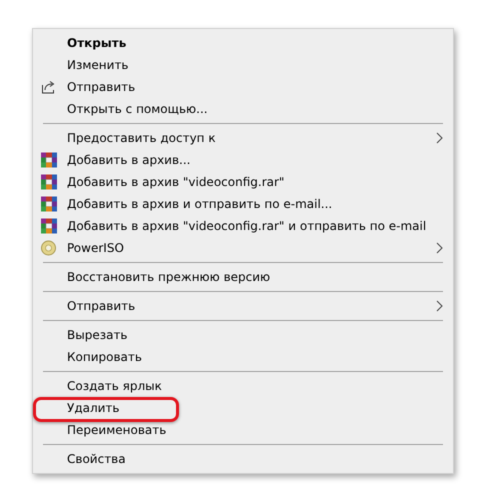 The image size is (486, 504). What do you see at coordinates (48, 248) in the screenshot?
I see `disc-icon` at bounding box center [48, 248].